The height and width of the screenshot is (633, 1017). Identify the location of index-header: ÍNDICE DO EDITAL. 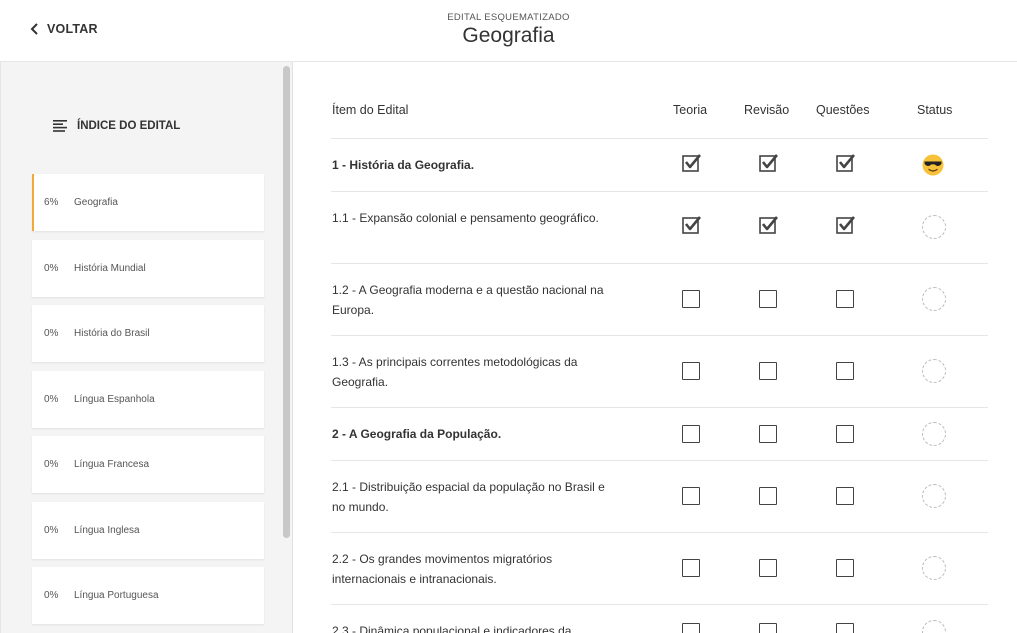
(116, 126).